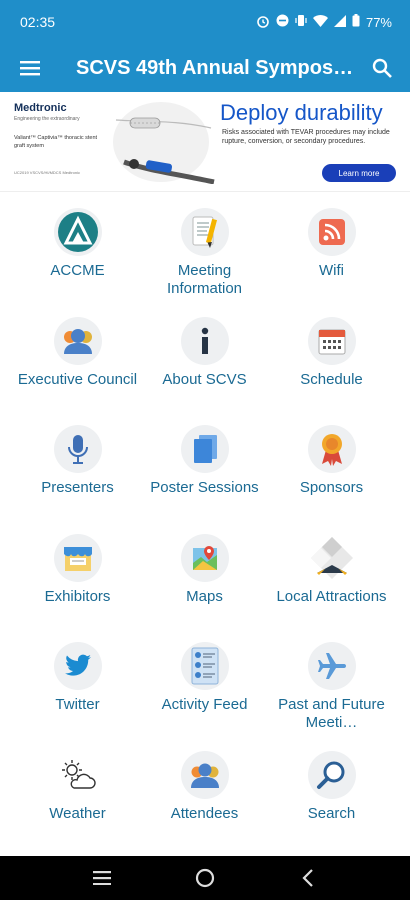 This screenshot has width=410, height=900. I want to click on stent-graft-image, so click(164, 143).